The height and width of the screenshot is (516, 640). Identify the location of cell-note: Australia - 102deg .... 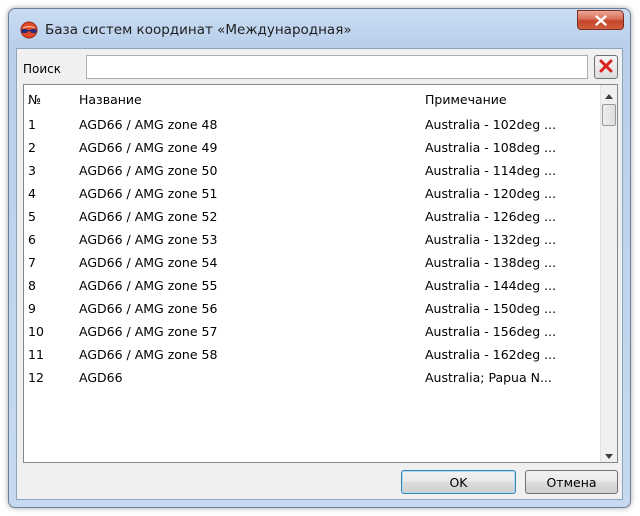
(491, 124).